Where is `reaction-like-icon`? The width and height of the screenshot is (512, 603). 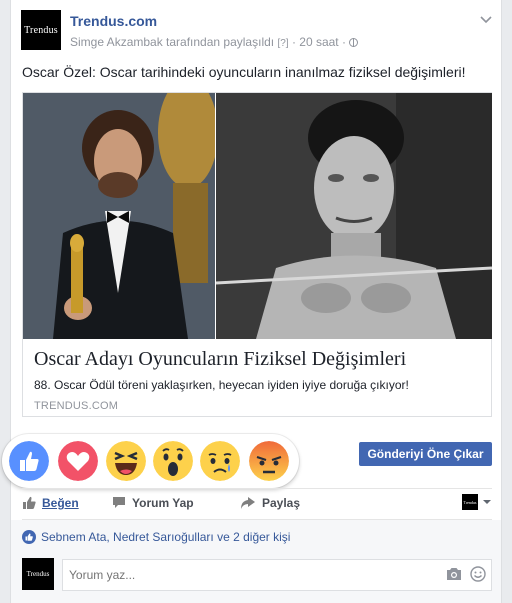
reaction-like-icon is located at coordinates (29, 461).